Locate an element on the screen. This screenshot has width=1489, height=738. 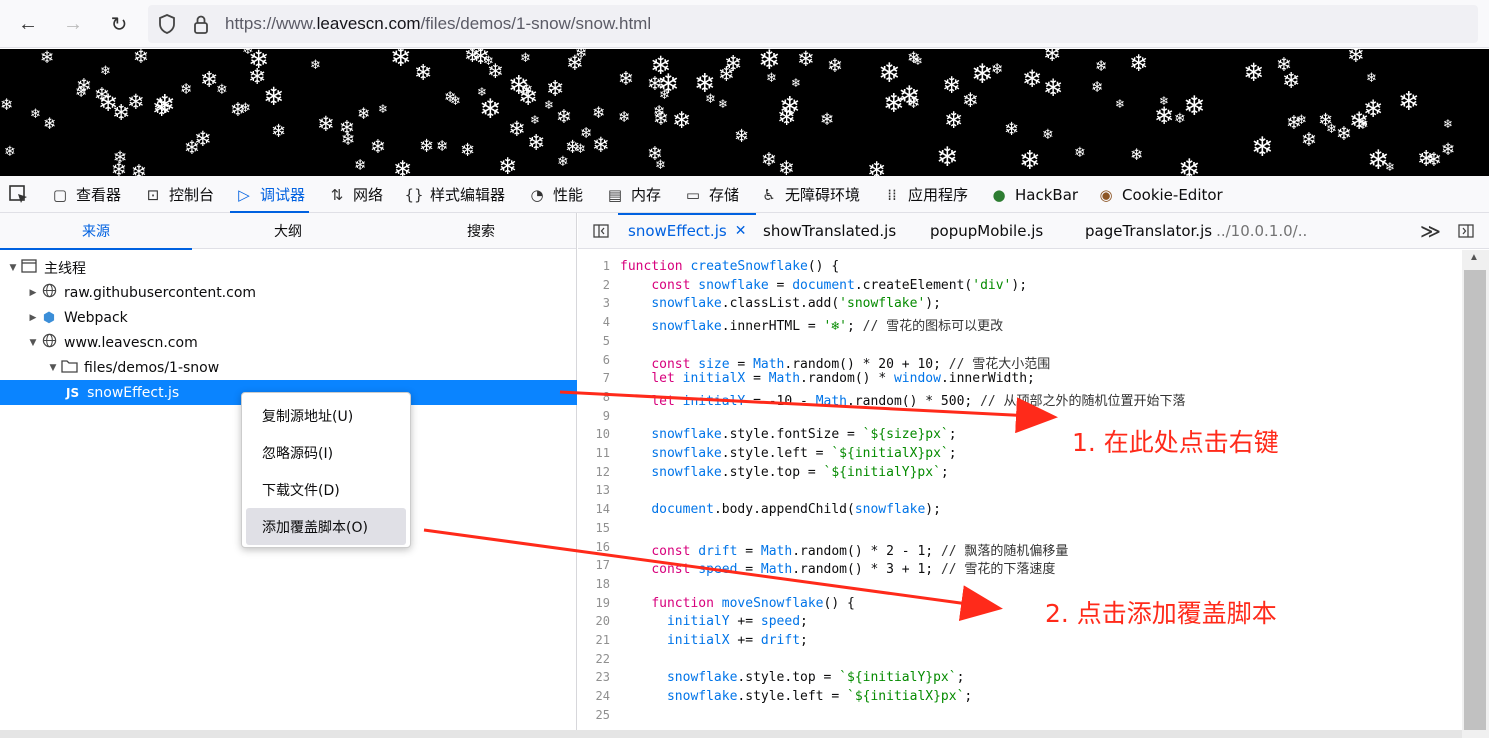
menu-ignore-source: 忽略源码(I) is located at coordinates (326, 452).